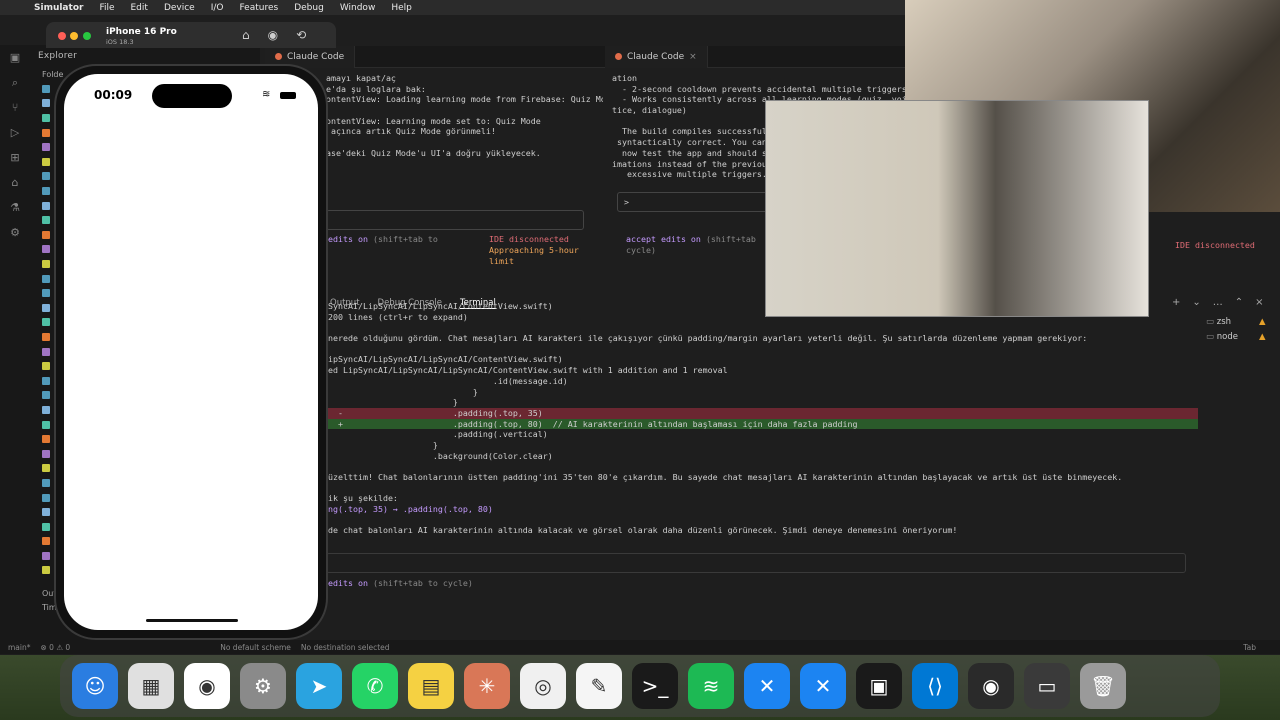  I want to click on maximize-icon: ⌃, so click(1239, 302).